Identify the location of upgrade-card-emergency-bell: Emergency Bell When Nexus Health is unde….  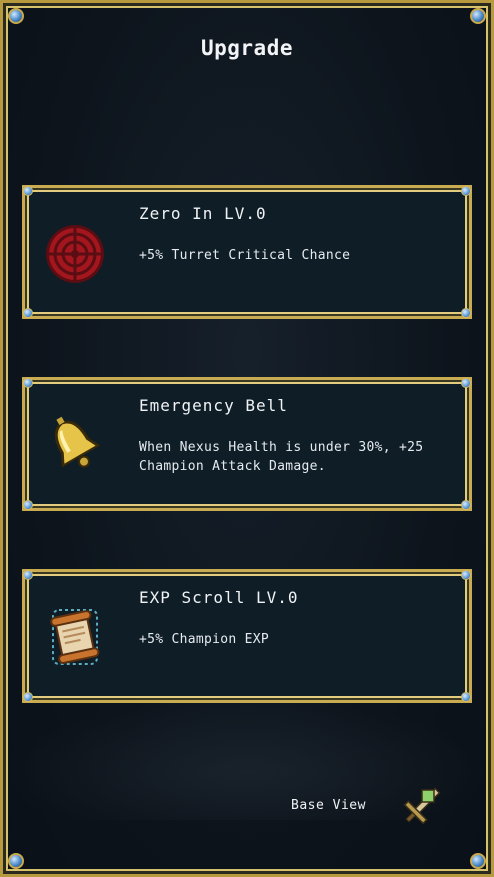
(247, 444).